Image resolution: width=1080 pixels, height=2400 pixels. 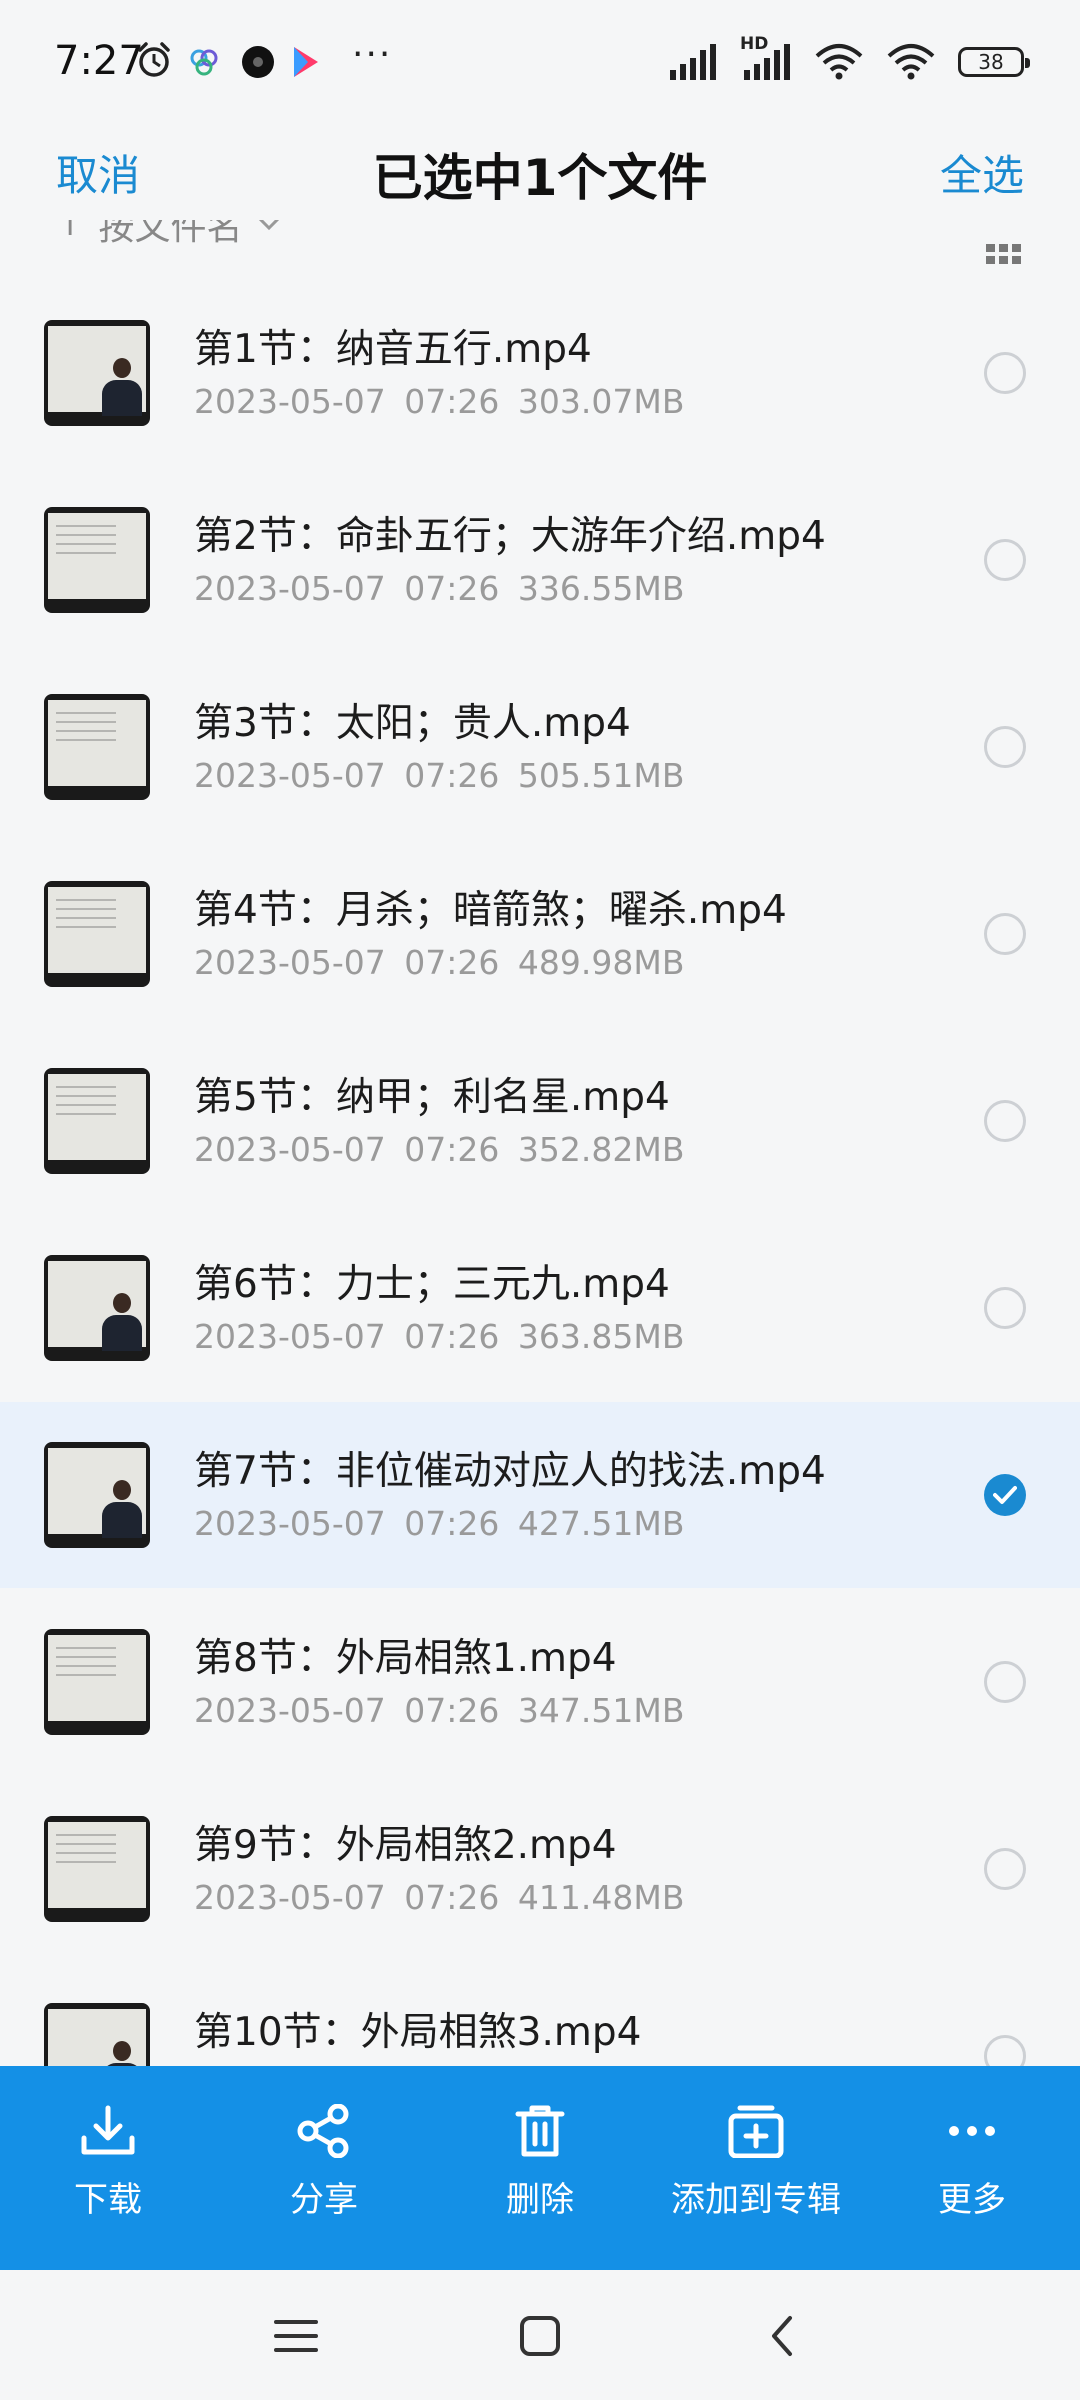 I want to click on file-size: 336.55MB, so click(x=601, y=588).